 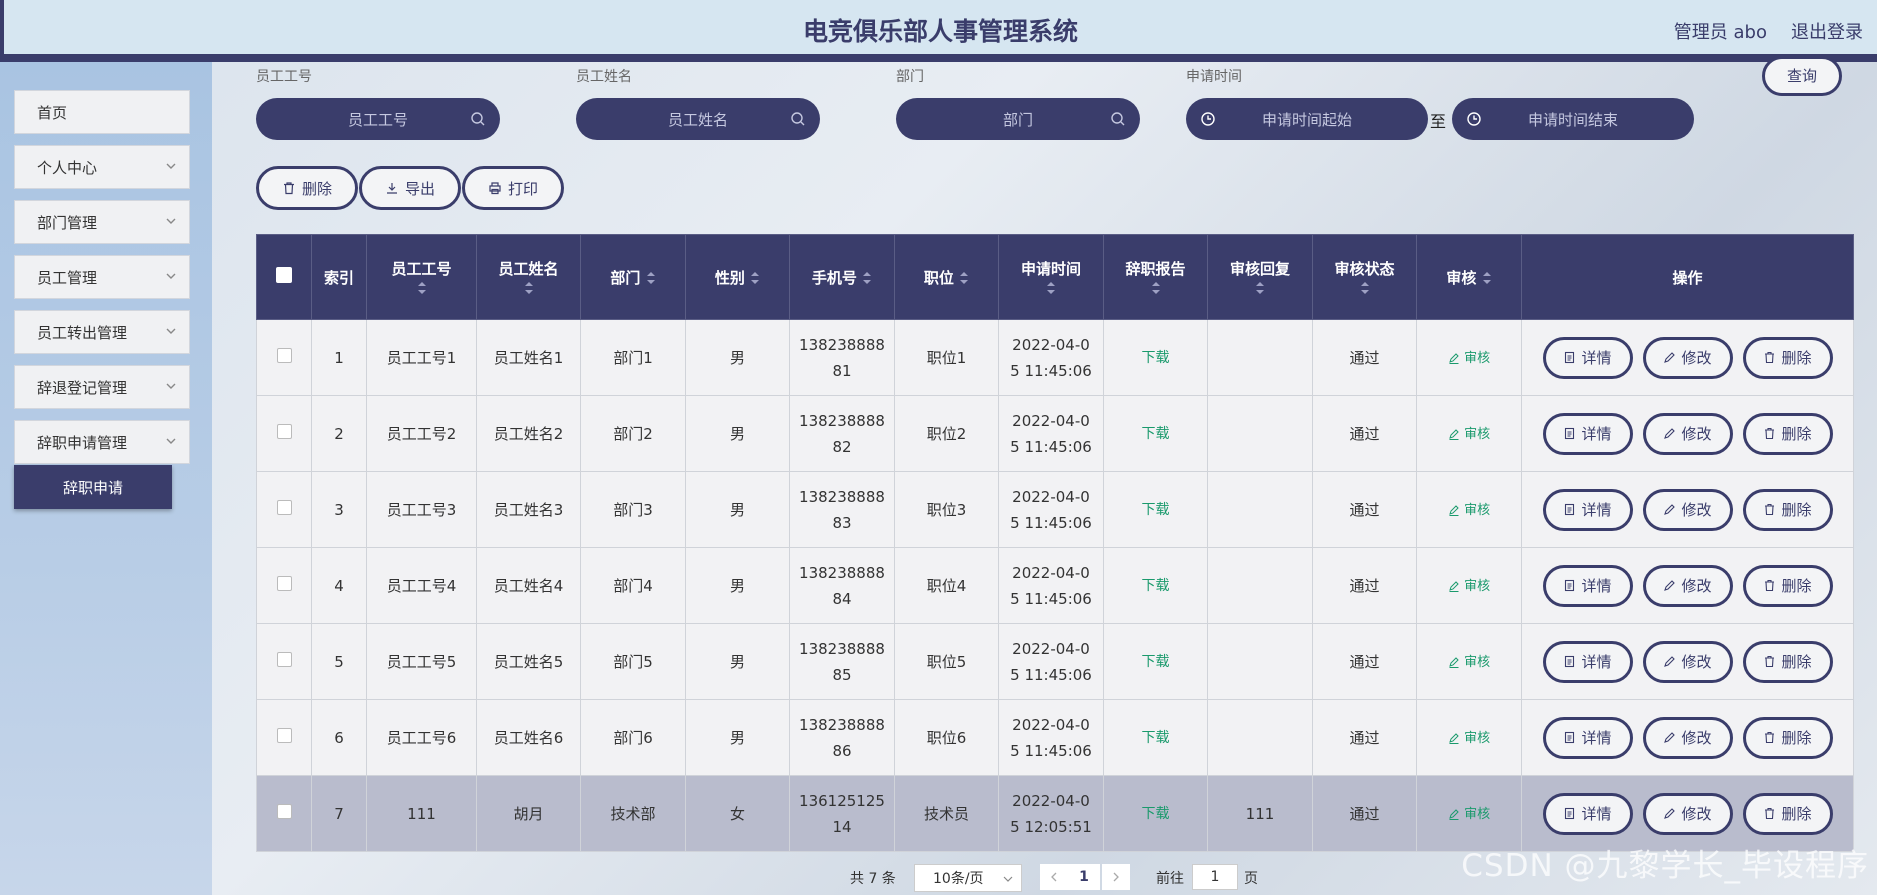 I want to click on page-number-current: 1, so click(x=1084, y=877).